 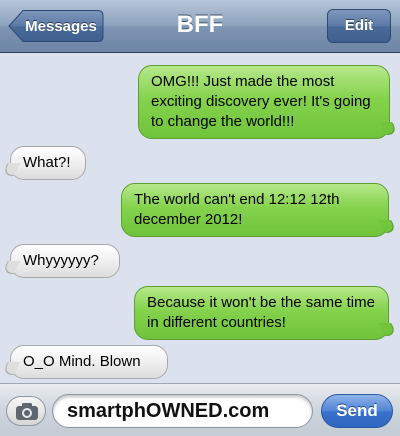 I want to click on camera-button, so click(x=26, y=411).